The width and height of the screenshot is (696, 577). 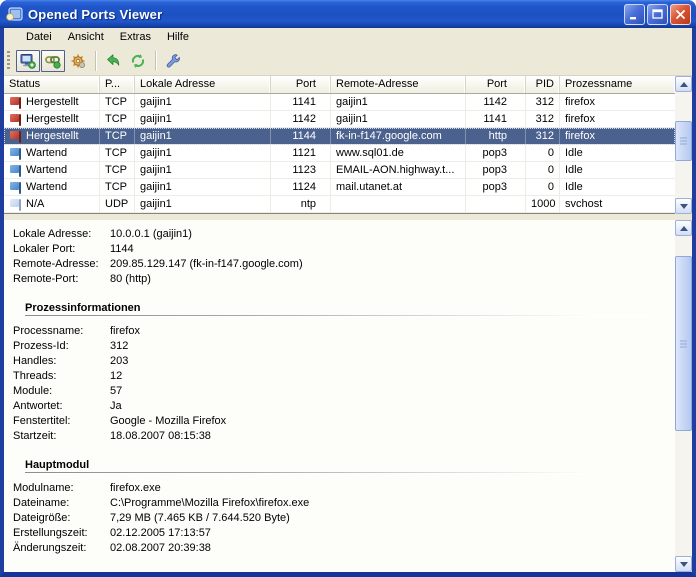 I want to click on detail-row: Processname: firefox, so click(x=344, y=332).